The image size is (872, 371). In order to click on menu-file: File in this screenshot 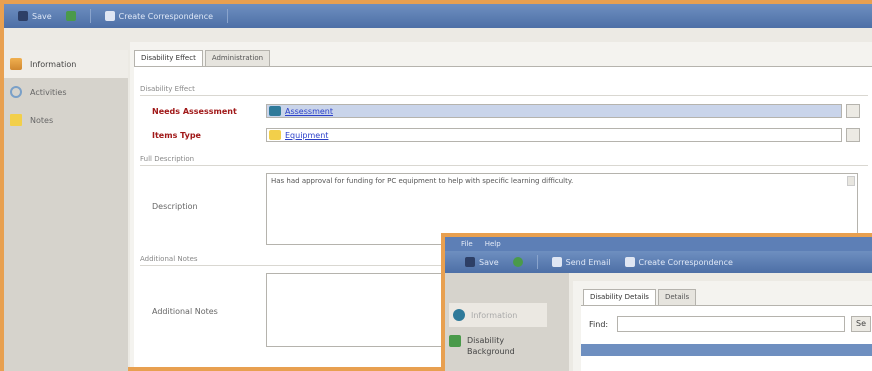, I will do `click(467, 244)`.